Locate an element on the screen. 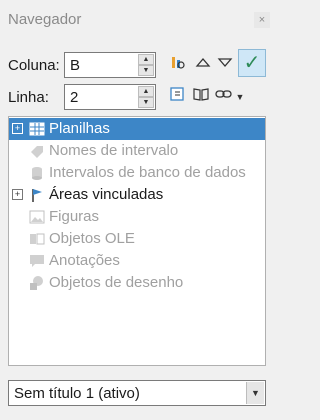 This screenshot has height=420, width=320. next-icon is located at coordinates (225, 63).